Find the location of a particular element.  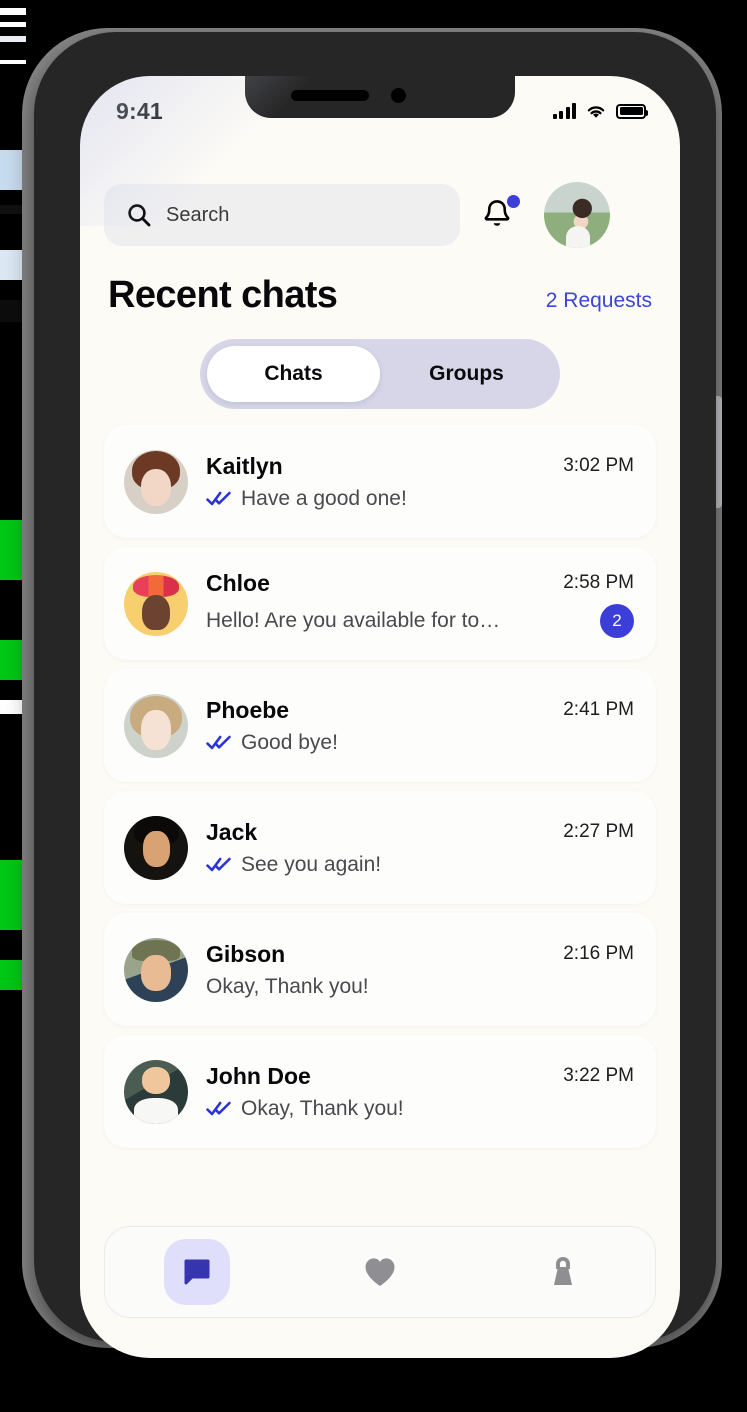

chat-item-bottom-row: Have a good one! is located at coordinates (420, 499).